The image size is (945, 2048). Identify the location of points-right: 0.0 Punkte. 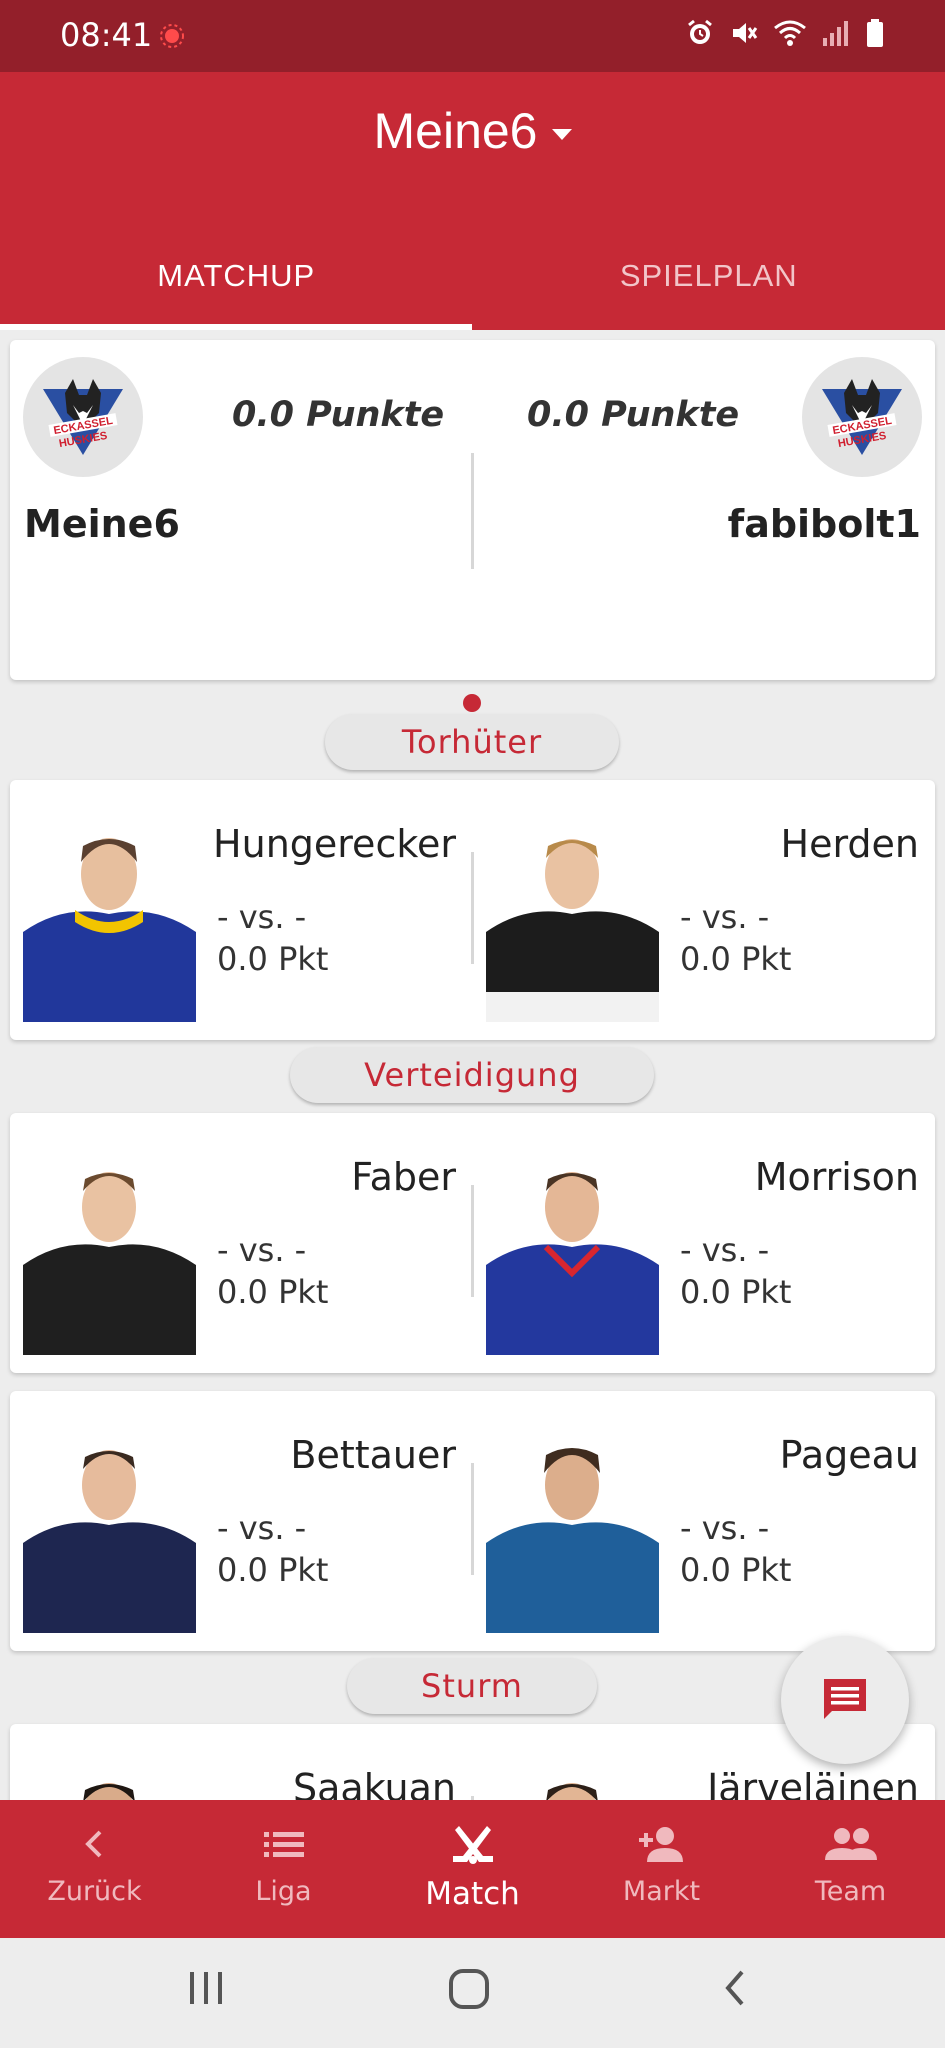
(633, 415).